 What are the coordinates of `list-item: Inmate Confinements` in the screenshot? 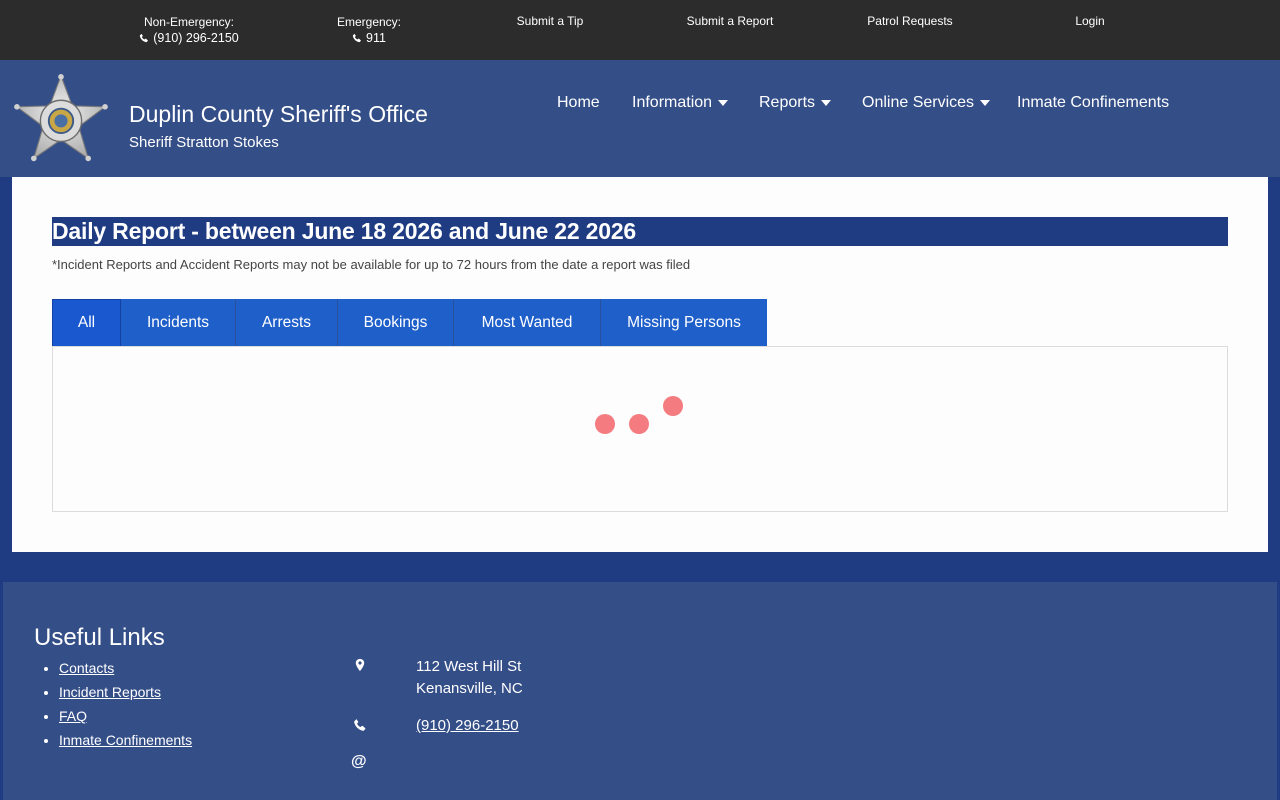 It's located at (125, 740).